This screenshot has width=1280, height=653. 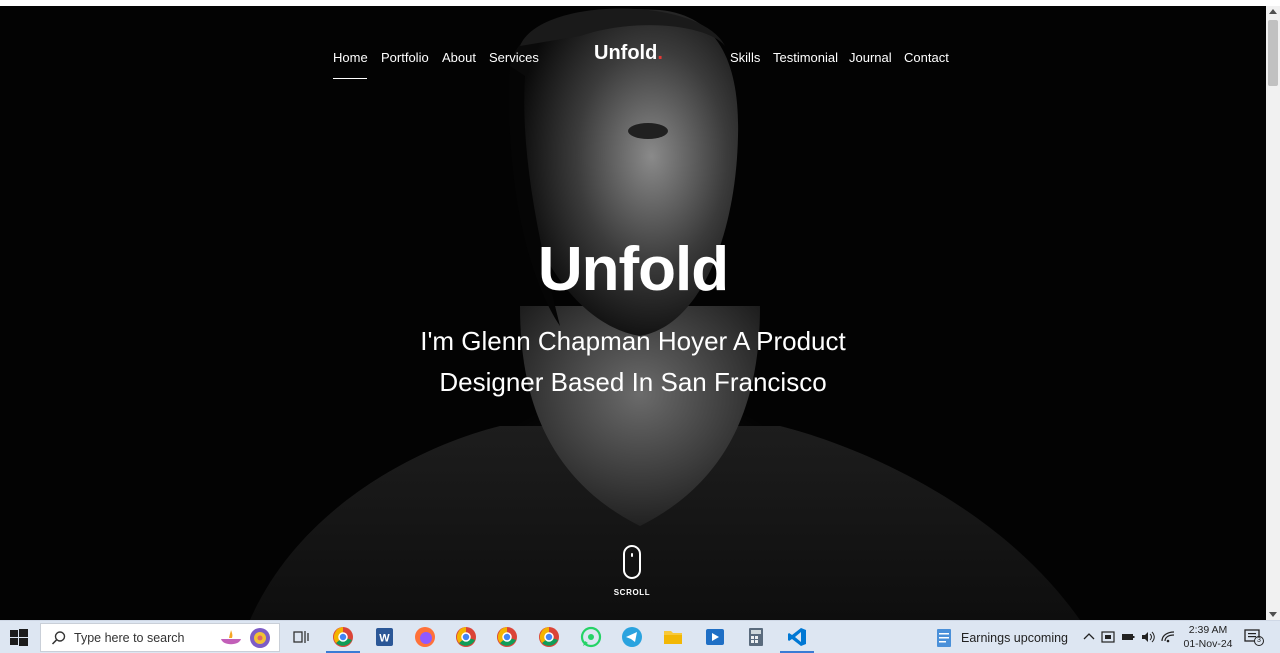 I want to click on task-view-icon, so click(x=301, y=637).